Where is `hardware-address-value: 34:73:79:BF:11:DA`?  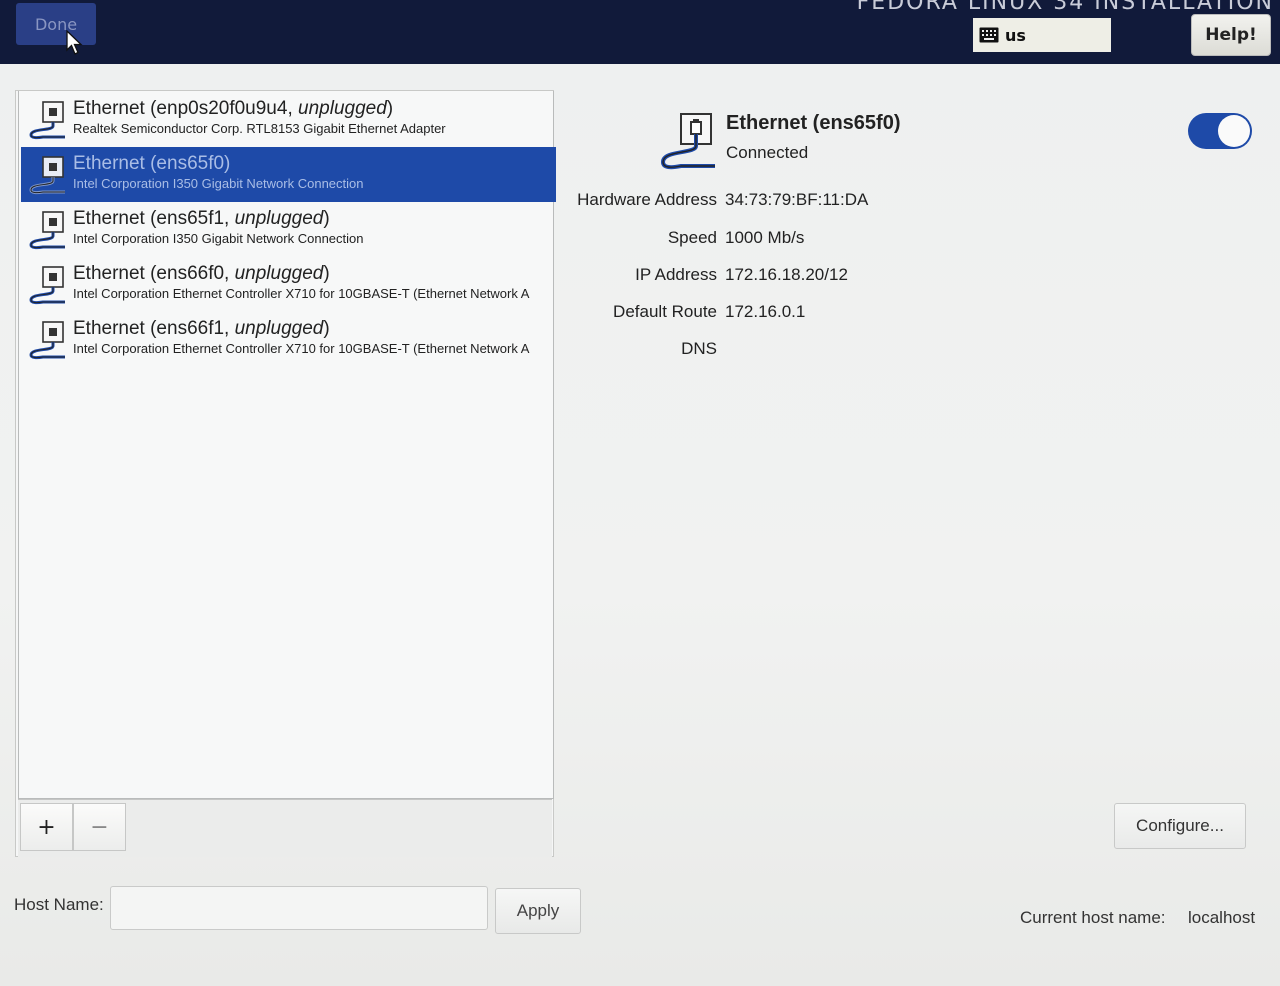 hardware-address-value: 34:73:79:BF:11:DA is located at coordinates (797, 199).